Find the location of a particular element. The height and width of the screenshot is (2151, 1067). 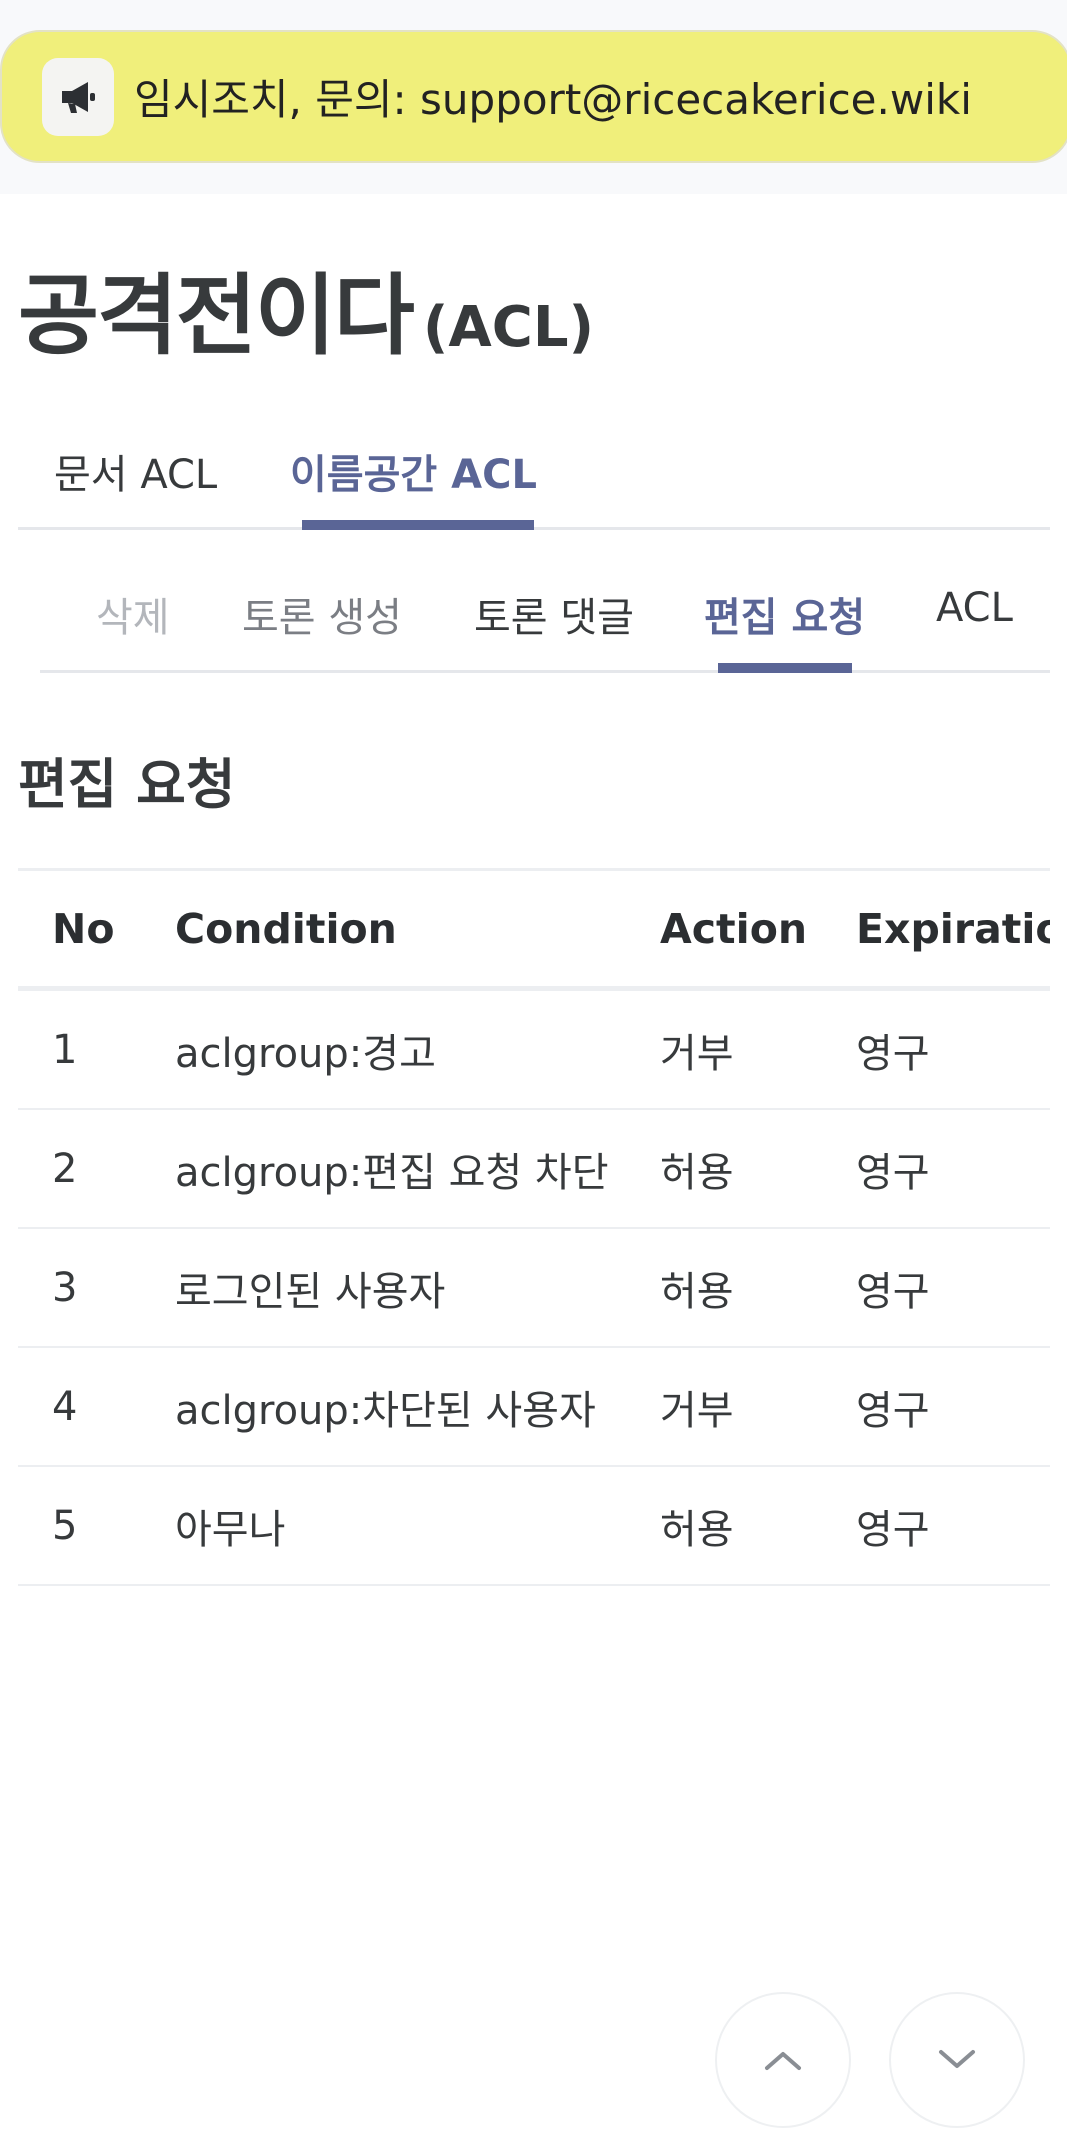

chevron-down-icon is located at coordinates (957, 2059).